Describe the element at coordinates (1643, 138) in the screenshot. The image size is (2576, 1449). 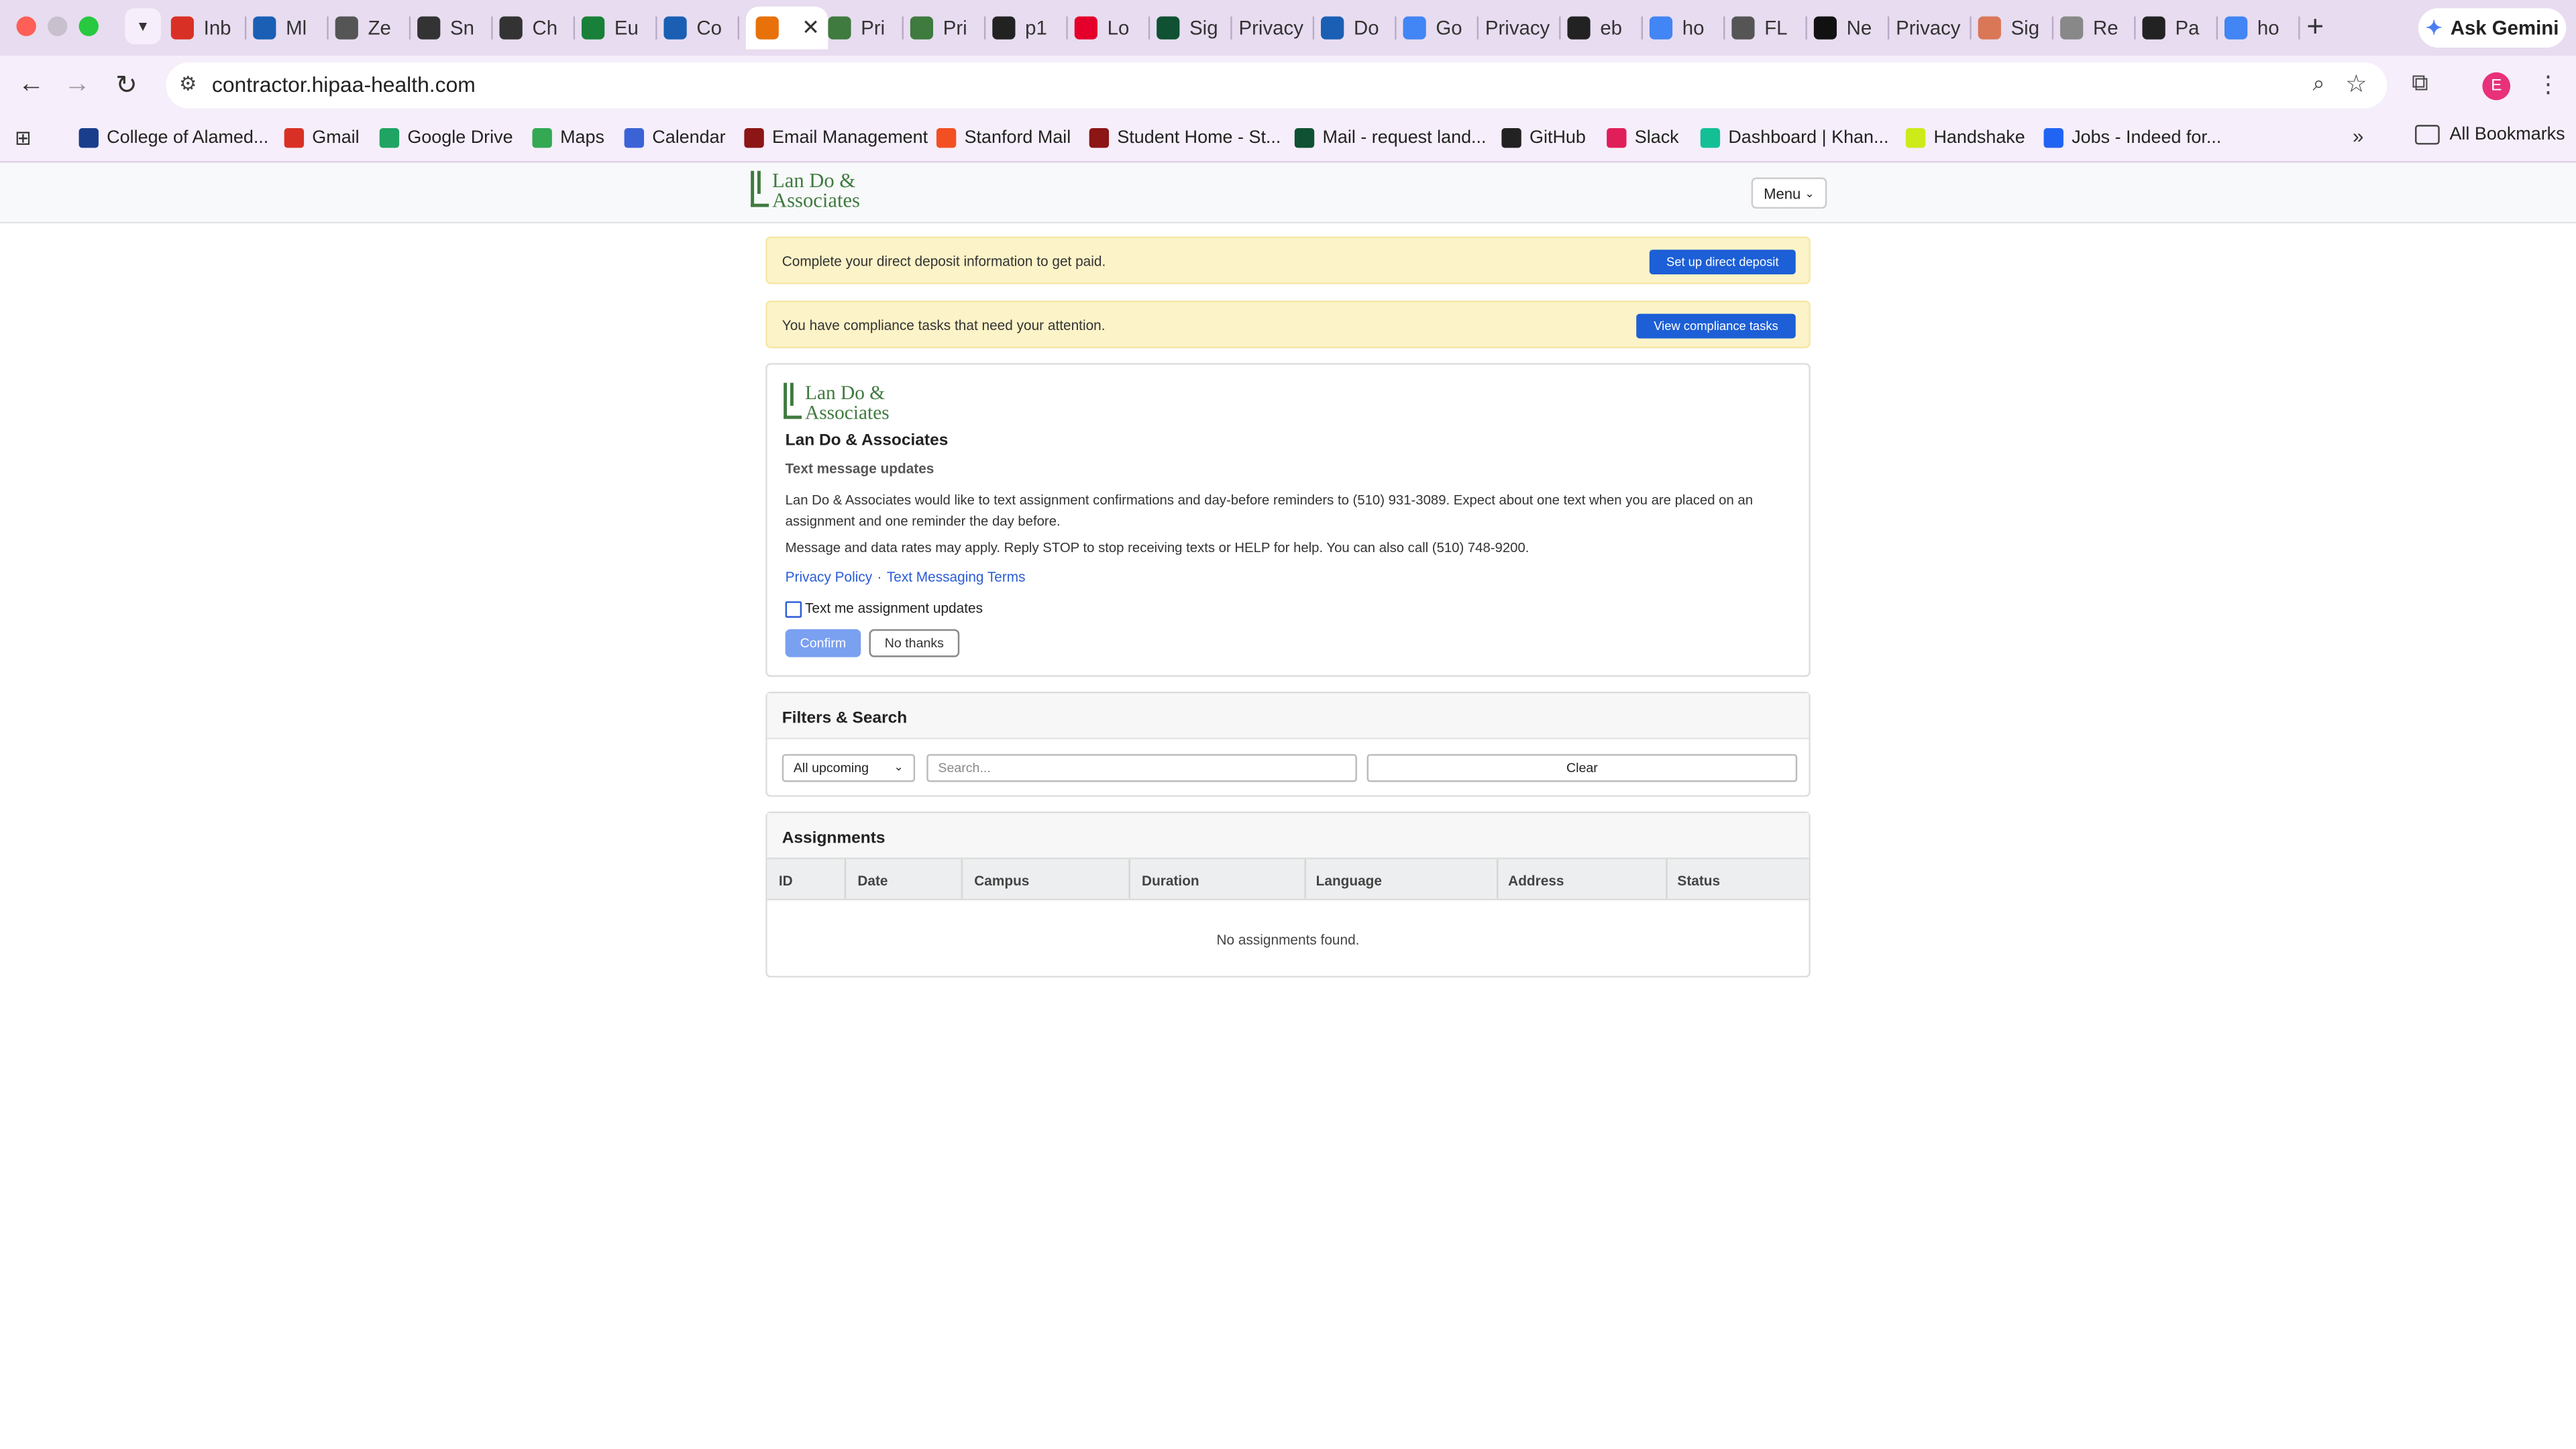
I see `bookmark-item: Slack` at that location.